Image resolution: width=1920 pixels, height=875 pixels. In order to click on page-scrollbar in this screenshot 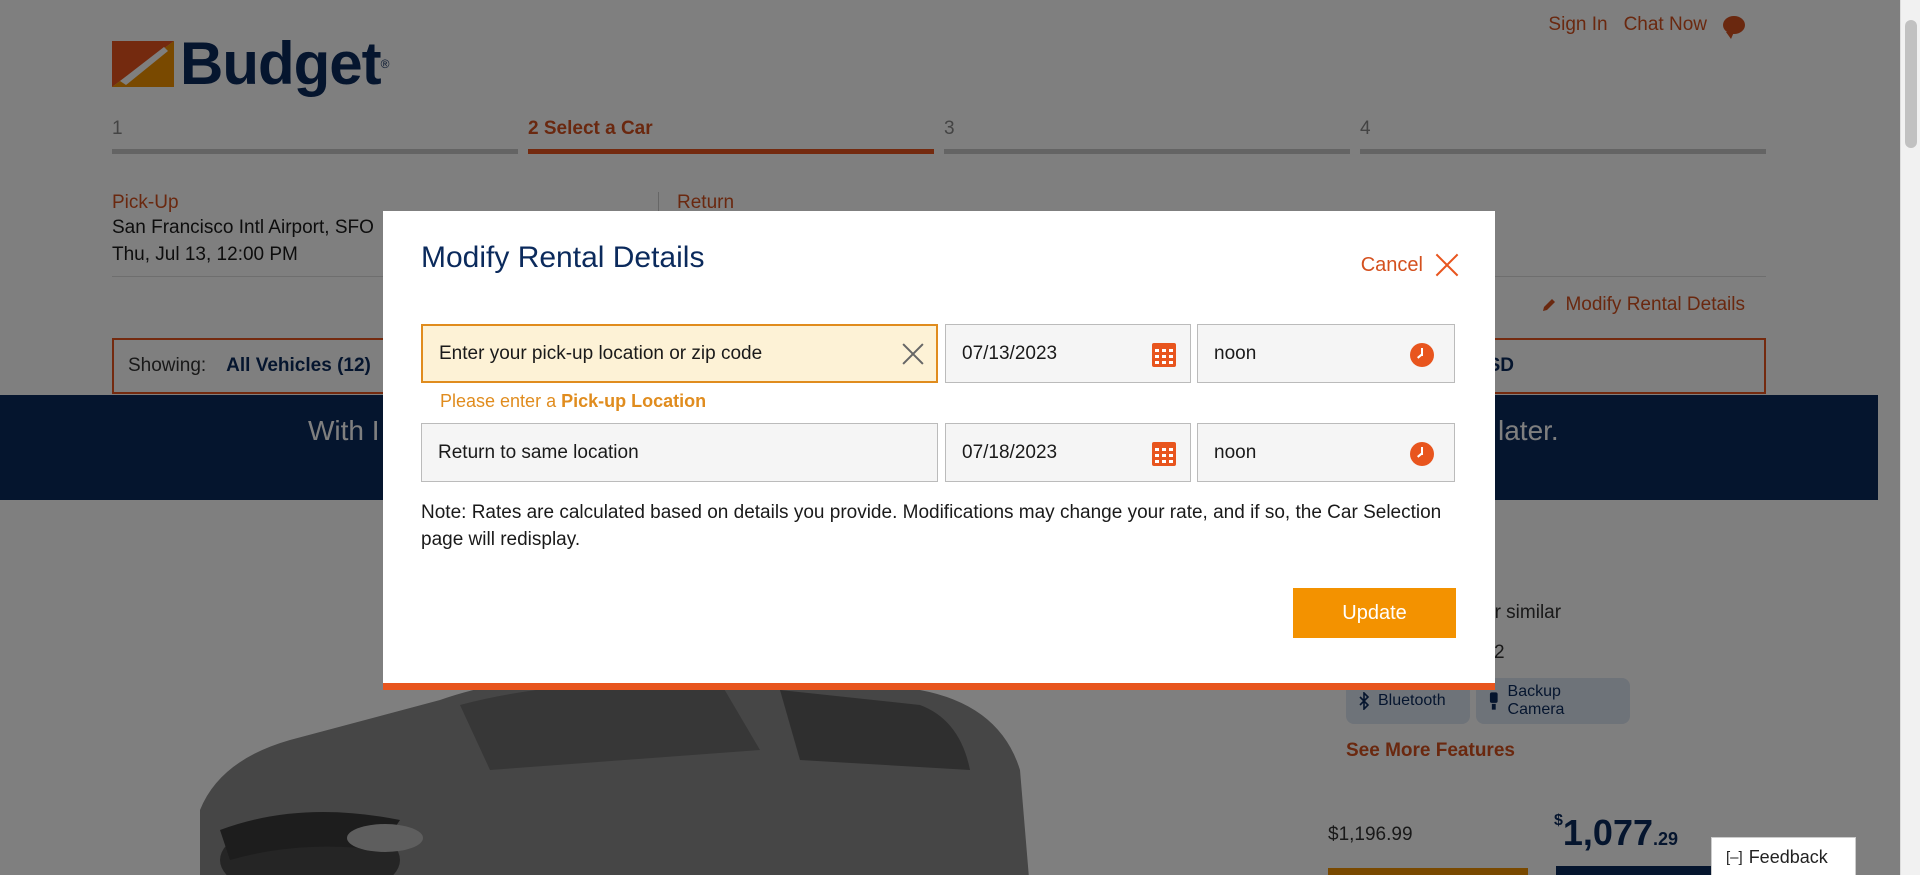, I will do `click(1910, 437)`.